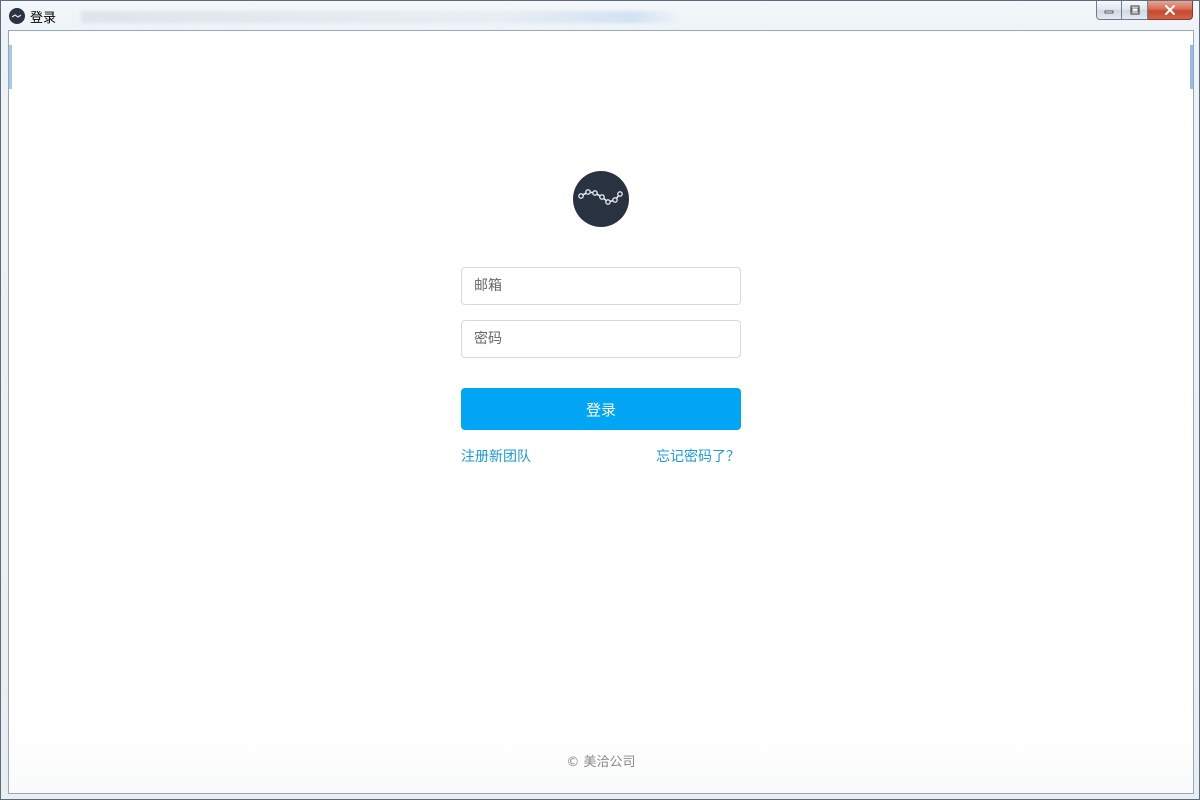 The height and width of the screenshot is (800, 1200). I want to click on register-team-link: 注册新团队, so click(496, 456).